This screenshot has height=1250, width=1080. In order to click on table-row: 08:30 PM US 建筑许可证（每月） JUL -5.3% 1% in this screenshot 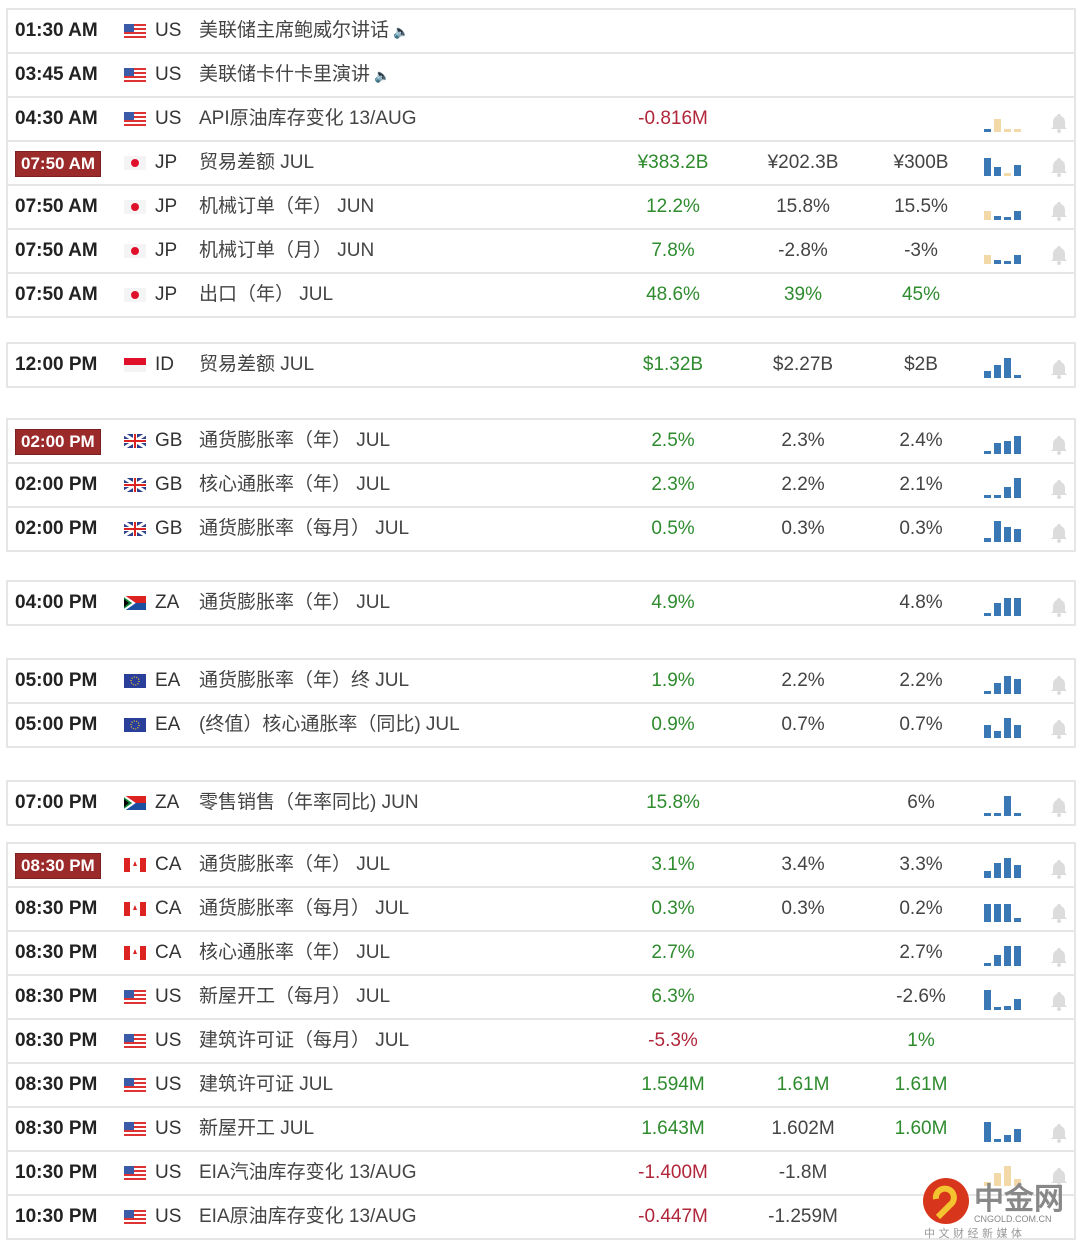, I will do `click(541, 1040)`.